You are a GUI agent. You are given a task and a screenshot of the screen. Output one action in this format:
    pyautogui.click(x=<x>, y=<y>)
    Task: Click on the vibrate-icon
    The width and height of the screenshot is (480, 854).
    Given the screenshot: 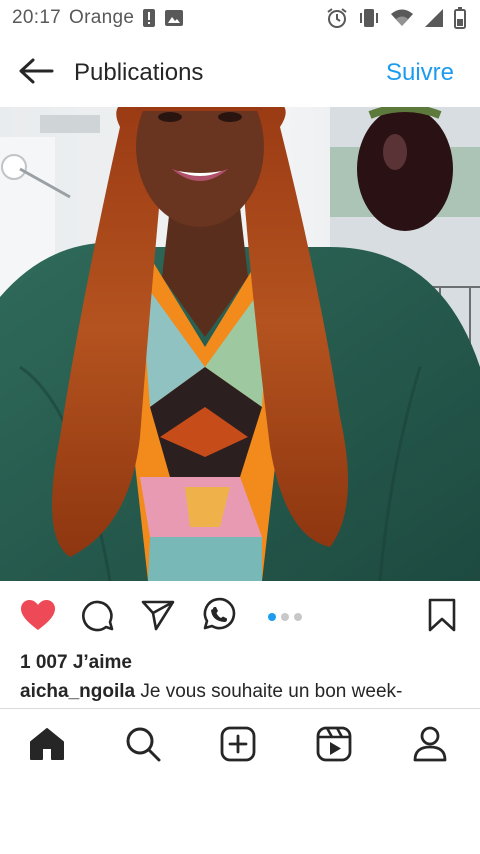 What is the action you would take?
    pyautogui.click(x=369, y=18)
    